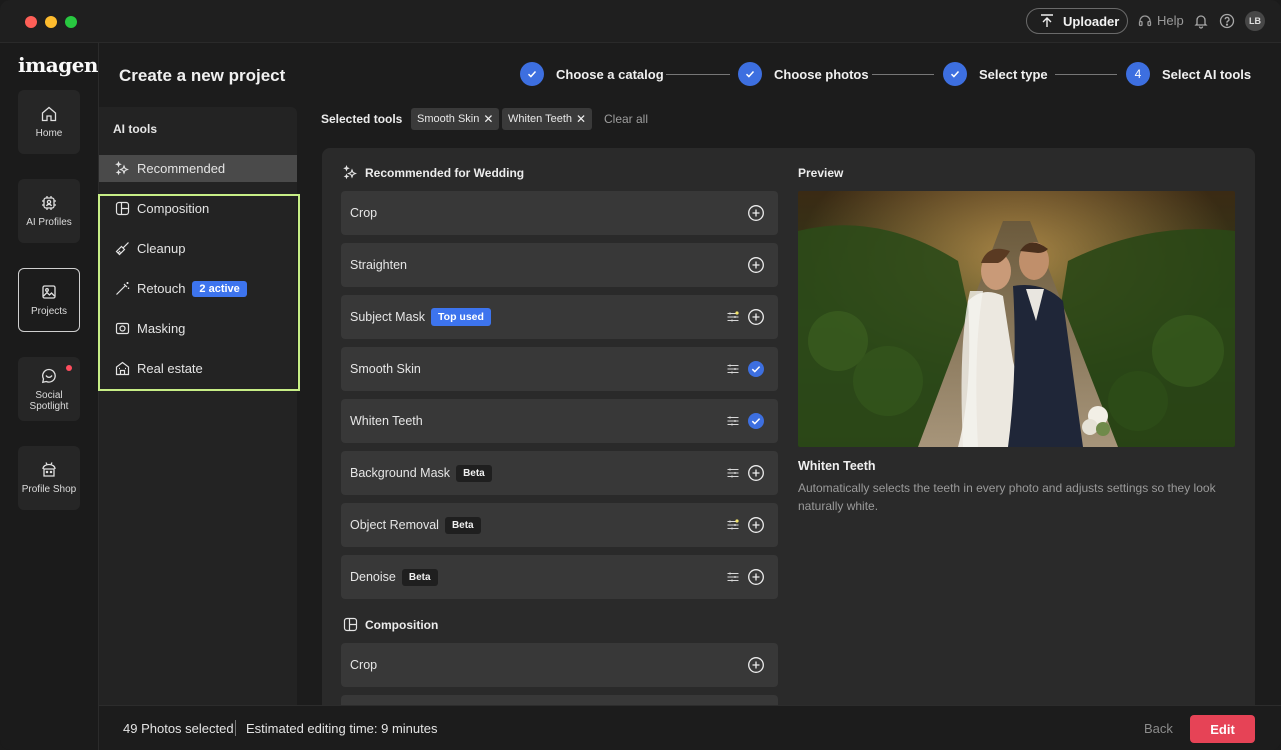  Describe the element at coordinates (559, 317) in the screenshot. I see `tool-row-subject-mask: Subject Mask Top used` at that location.